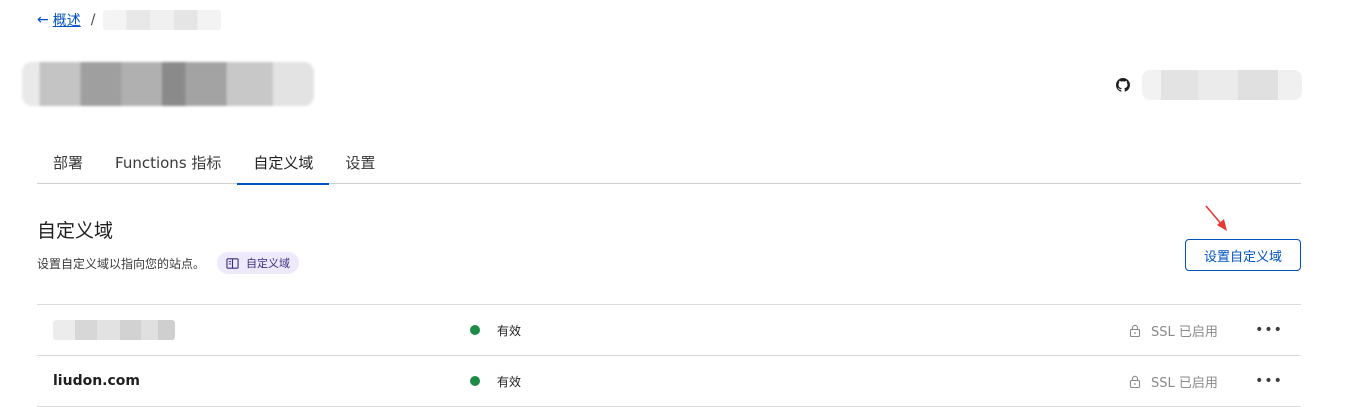  Describe the element at coordinates (268, 263) in the screenshot. I see `docs-link-label: 自定义域` at that location.